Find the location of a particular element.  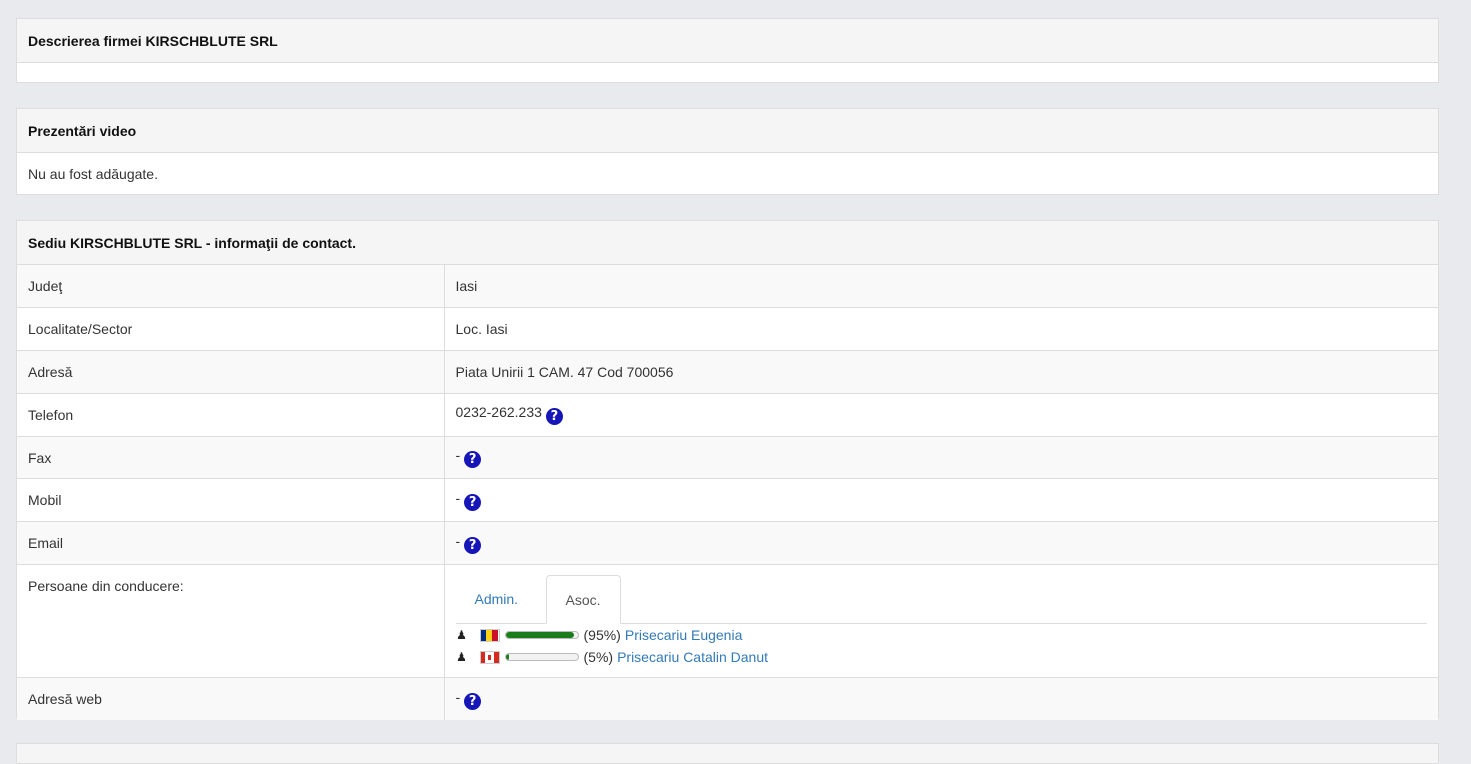

management-tabs: Admin. Asoc. is located at coordinates (941, 600).